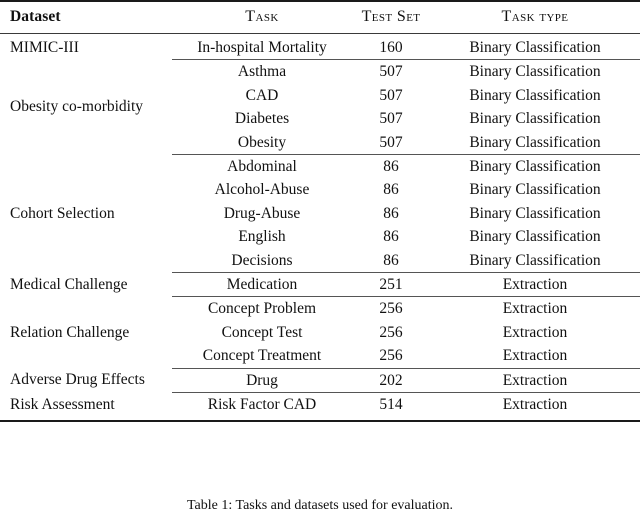 This screenshot has height=509, width=640. What do you see at coordinates (320, 285) in the screenshot?
I see `table-row: Medical Challenge Medication 251 Extraction` at bounding box center [320, 285].